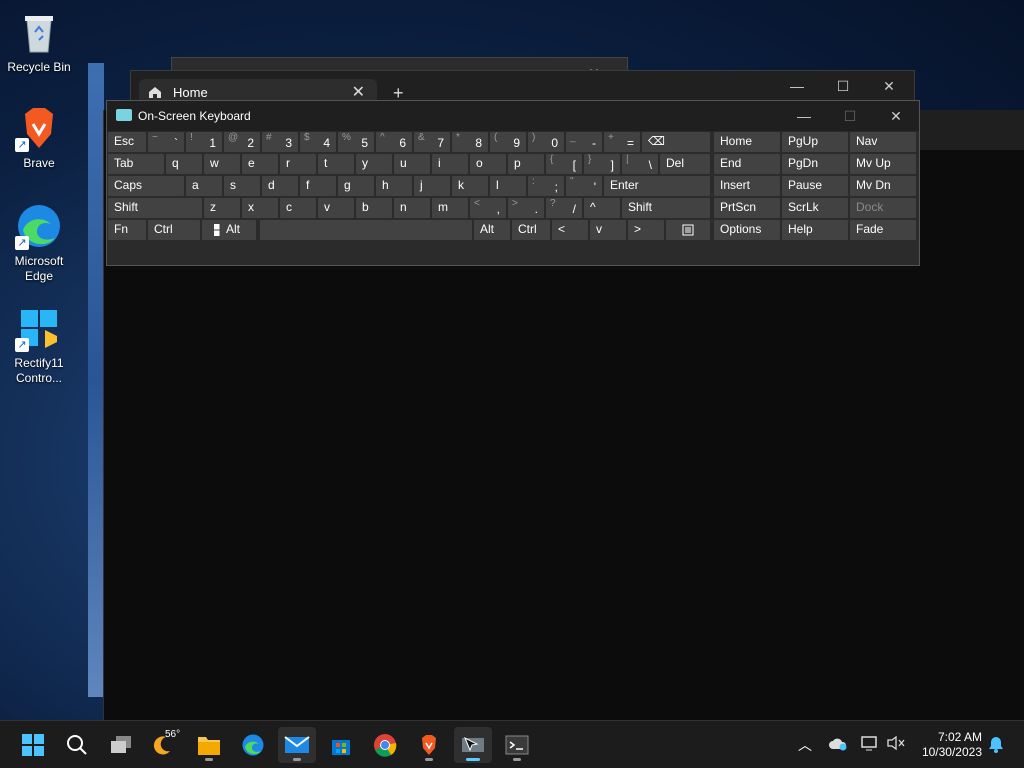 The width and height of the screenshot is (1024, 768). Describe the element at coordinates (450, 208) in the screenshot. I see `key-m: m` at that location.